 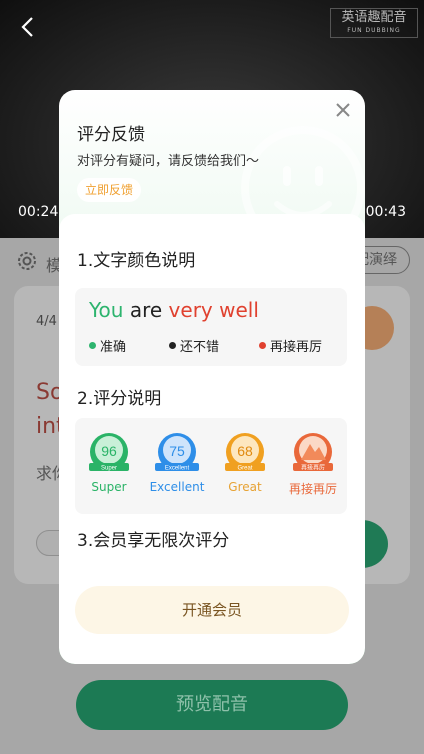 I want to click on badge-keep-trying: 再接再厉 再接再厉, so click(x=313, y=464).